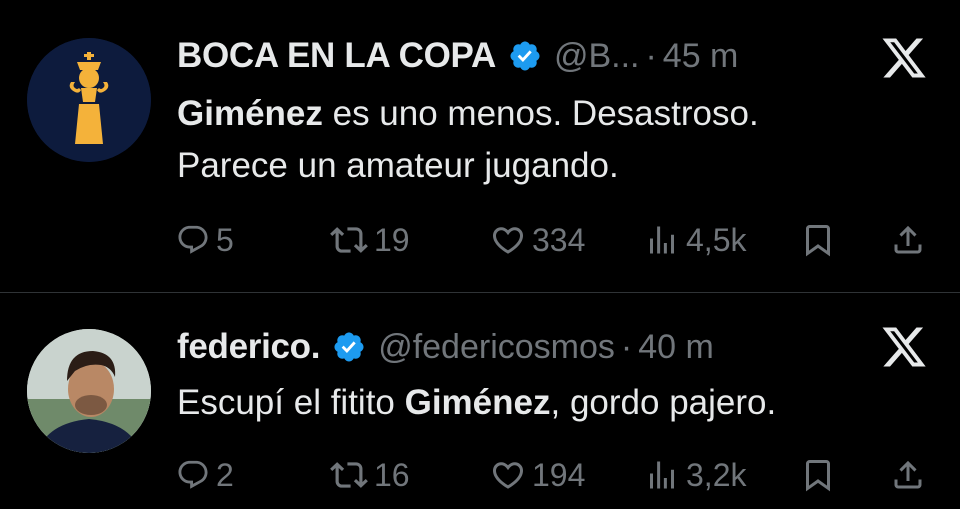  I want to click on tweet-text-line1: es uno menos. Desastroso., so click(540, 113).